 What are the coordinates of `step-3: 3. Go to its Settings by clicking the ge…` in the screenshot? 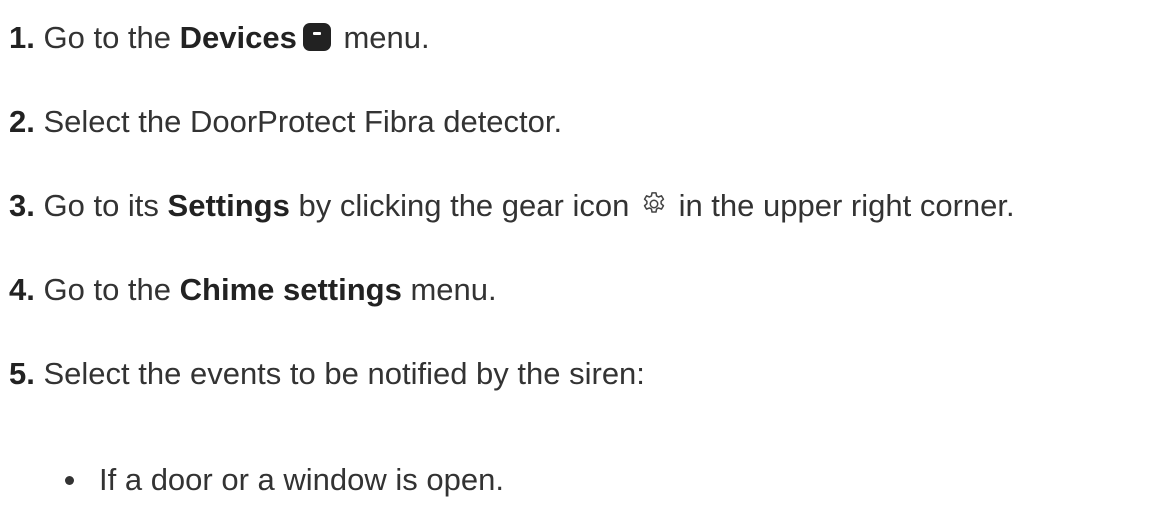 It's located at (586, 206).